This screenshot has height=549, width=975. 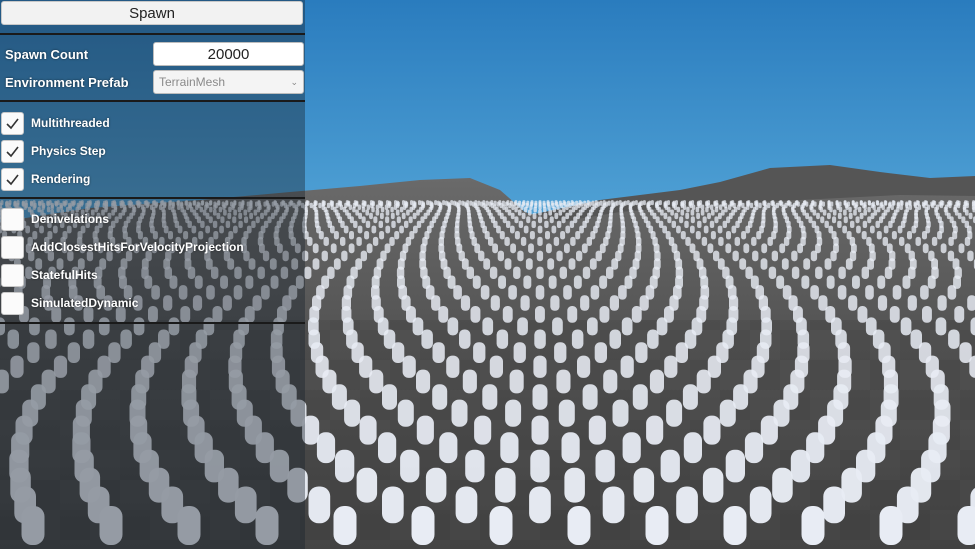 What do you see at coordinates (151, 124) in the screenshot?
I see `toggle-multithreaded: Multithreaded` at bounding box center [151, 124].